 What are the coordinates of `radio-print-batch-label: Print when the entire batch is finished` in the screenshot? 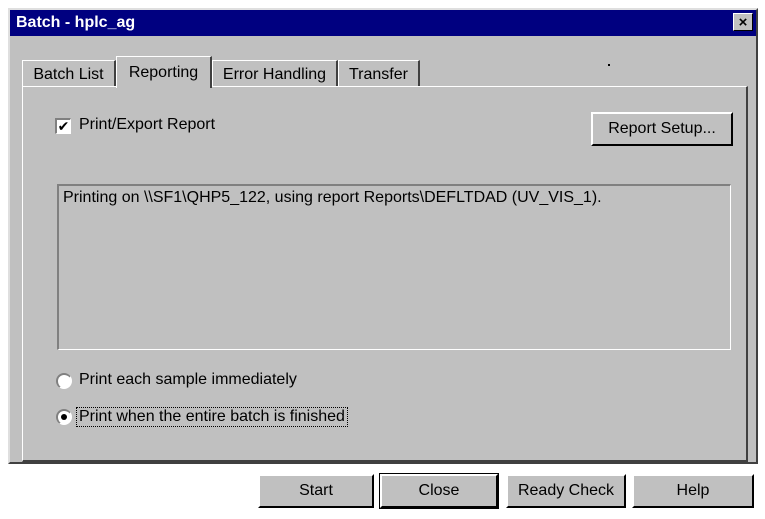 It's located at (212, 417).